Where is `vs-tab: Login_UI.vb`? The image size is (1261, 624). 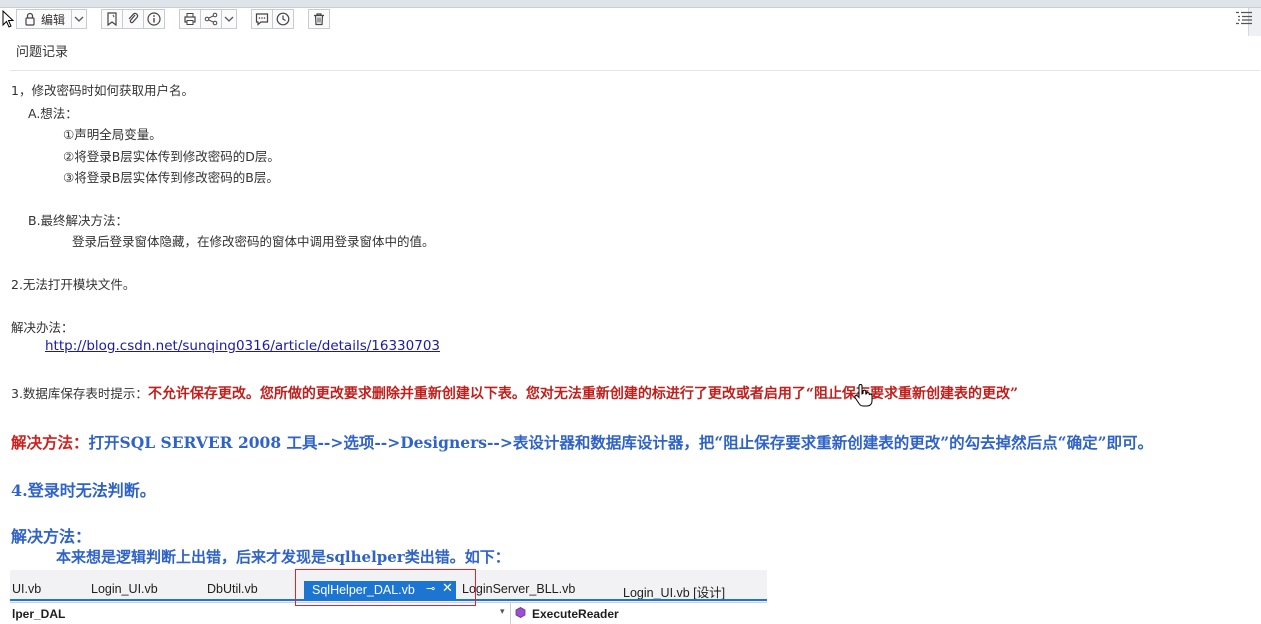
vs-tab: Login_UI.vb is located at coordinates (124, 589).